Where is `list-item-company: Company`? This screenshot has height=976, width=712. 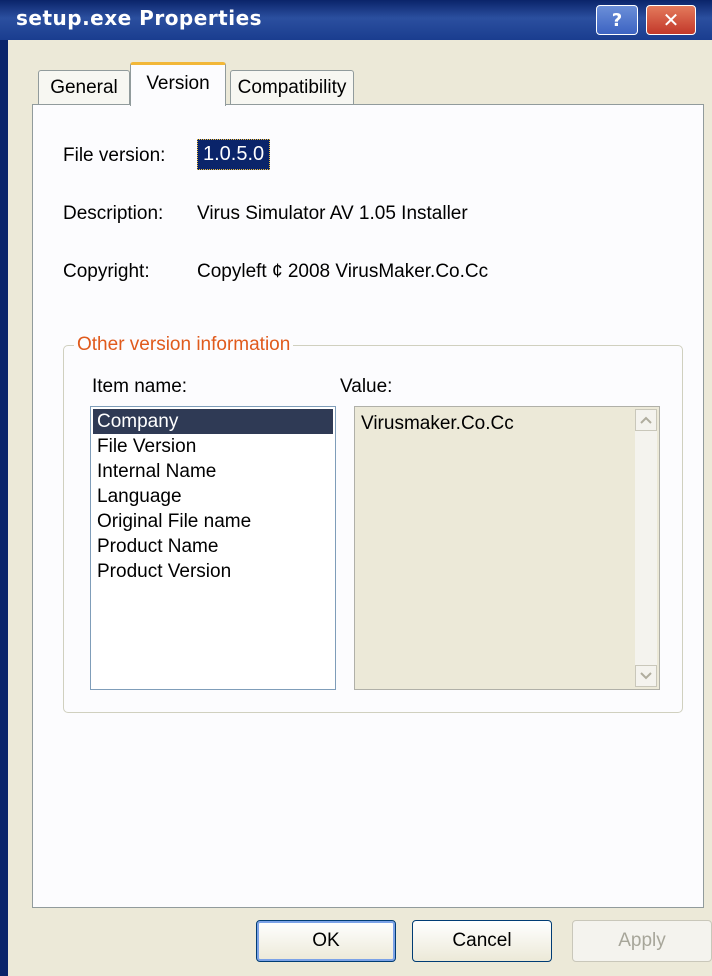 list-item-company: Company is located at coordinates (213, 421).